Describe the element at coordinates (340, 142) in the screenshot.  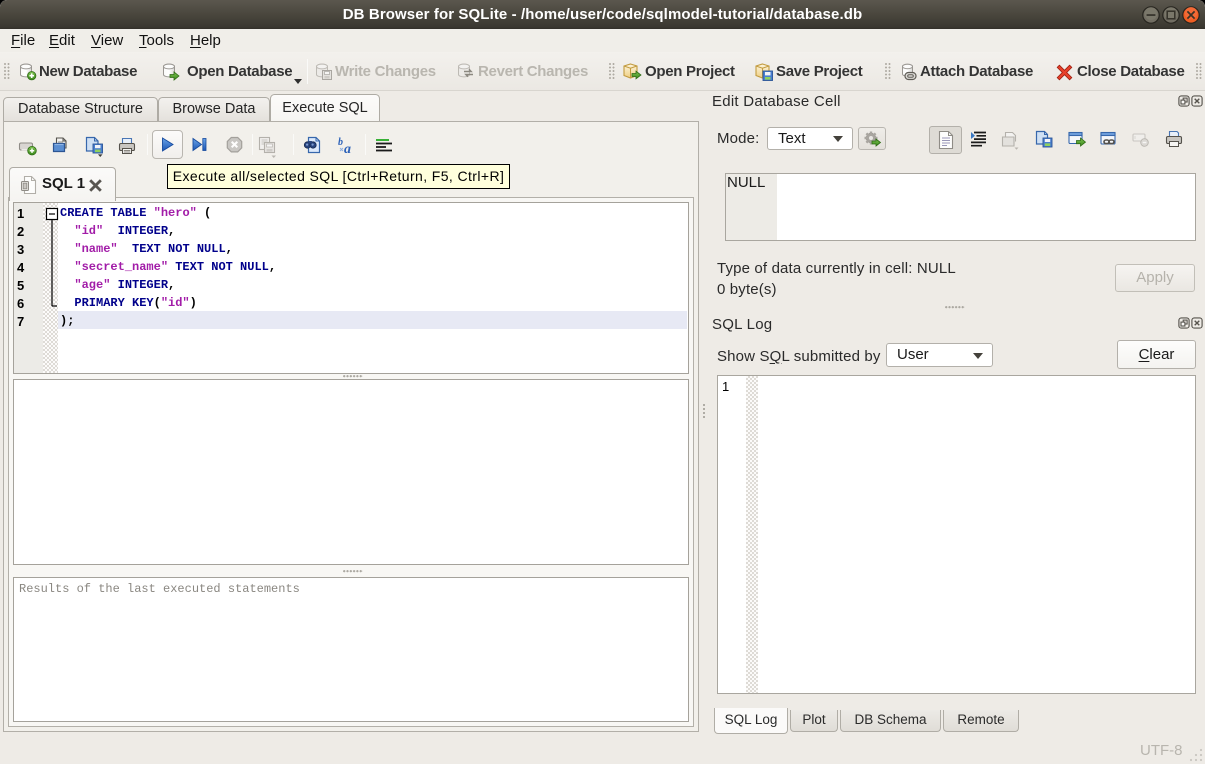
I see `svg-text: b` at that location.